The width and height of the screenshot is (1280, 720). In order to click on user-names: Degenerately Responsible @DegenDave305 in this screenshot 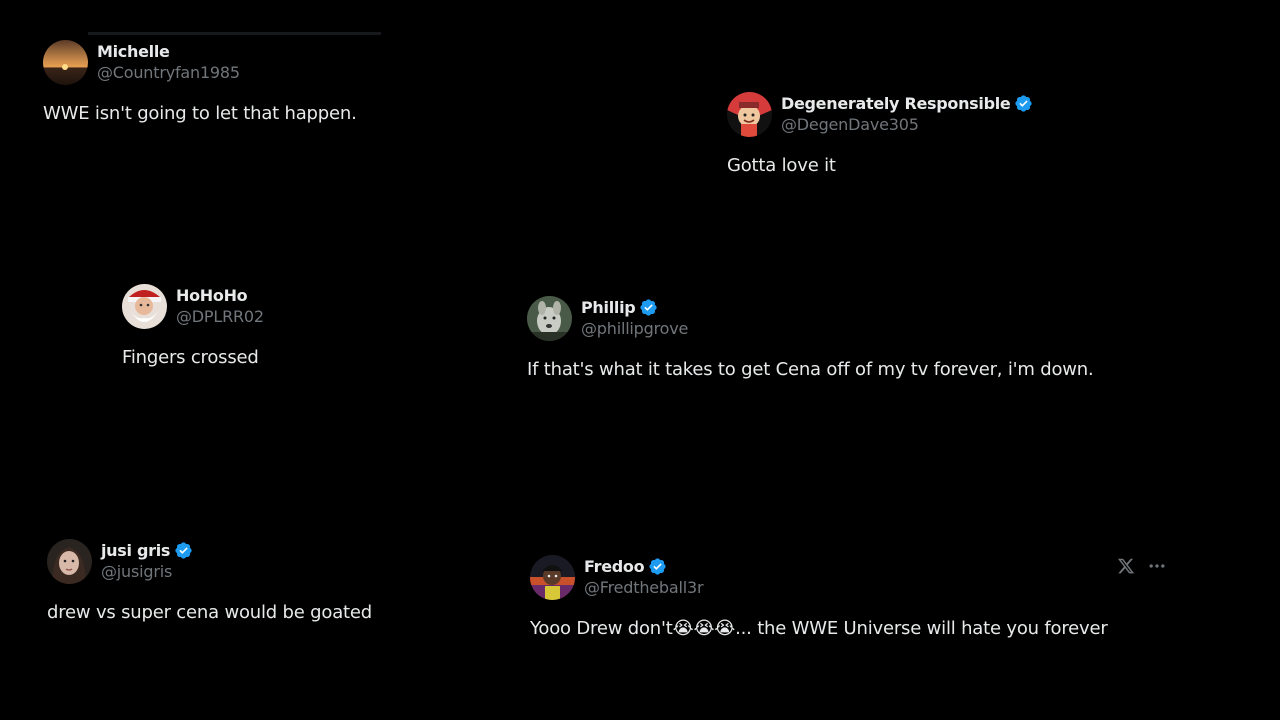, I will do `click(907, 113)`.